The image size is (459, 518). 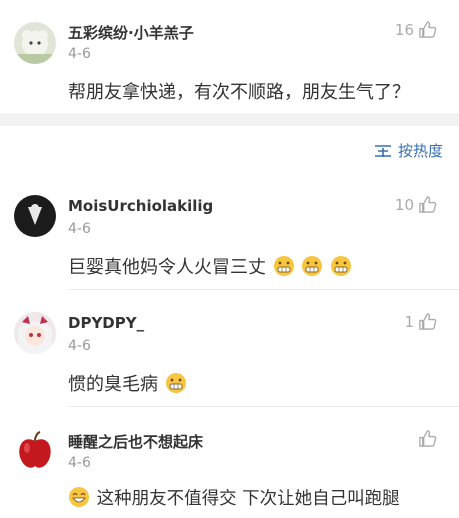 I want to click on sort-label: 按热度, so click(x=420, y=151).